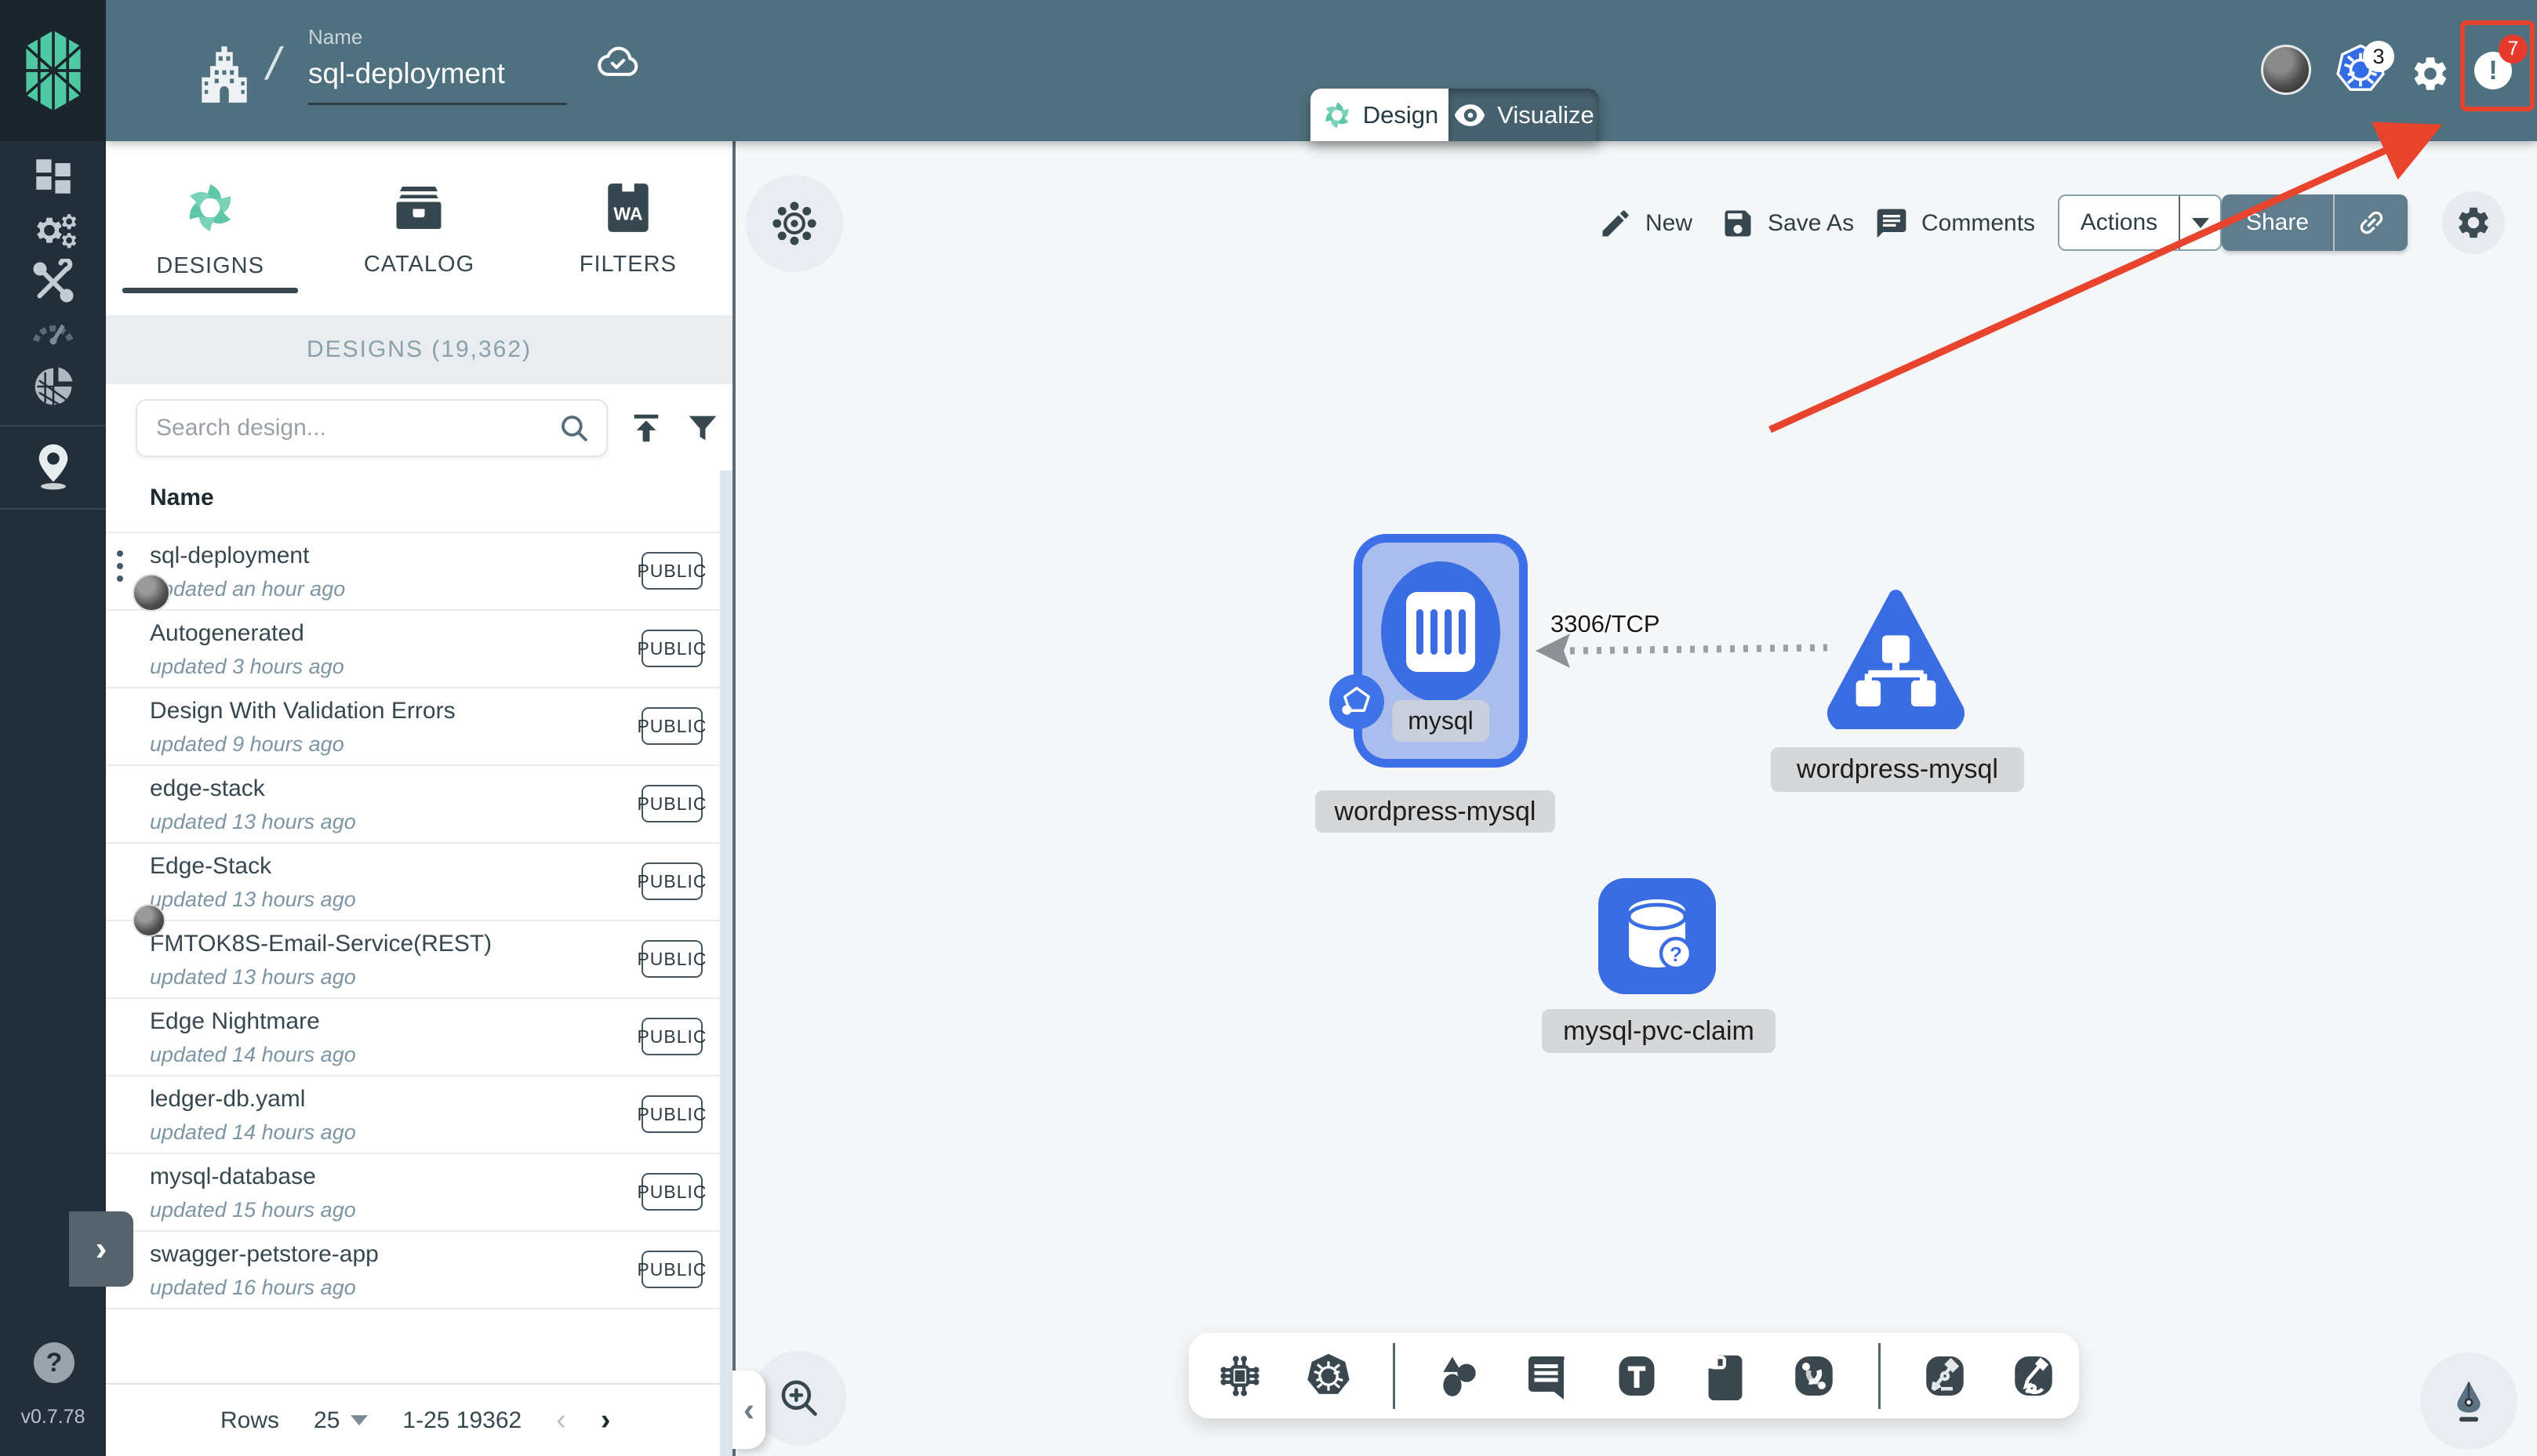 The width and height of the screenshot is (2537, 1456). Describe the element at coordinates (321, 944) in the screenshot. I see `design-name: FMTOK8S-Email-Service(REST)` at that location.